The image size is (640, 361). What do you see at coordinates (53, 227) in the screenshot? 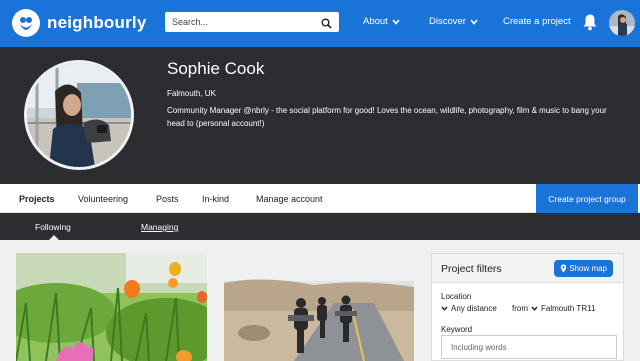
I see `subtab-following: Following` at bounding box center [53, 227].